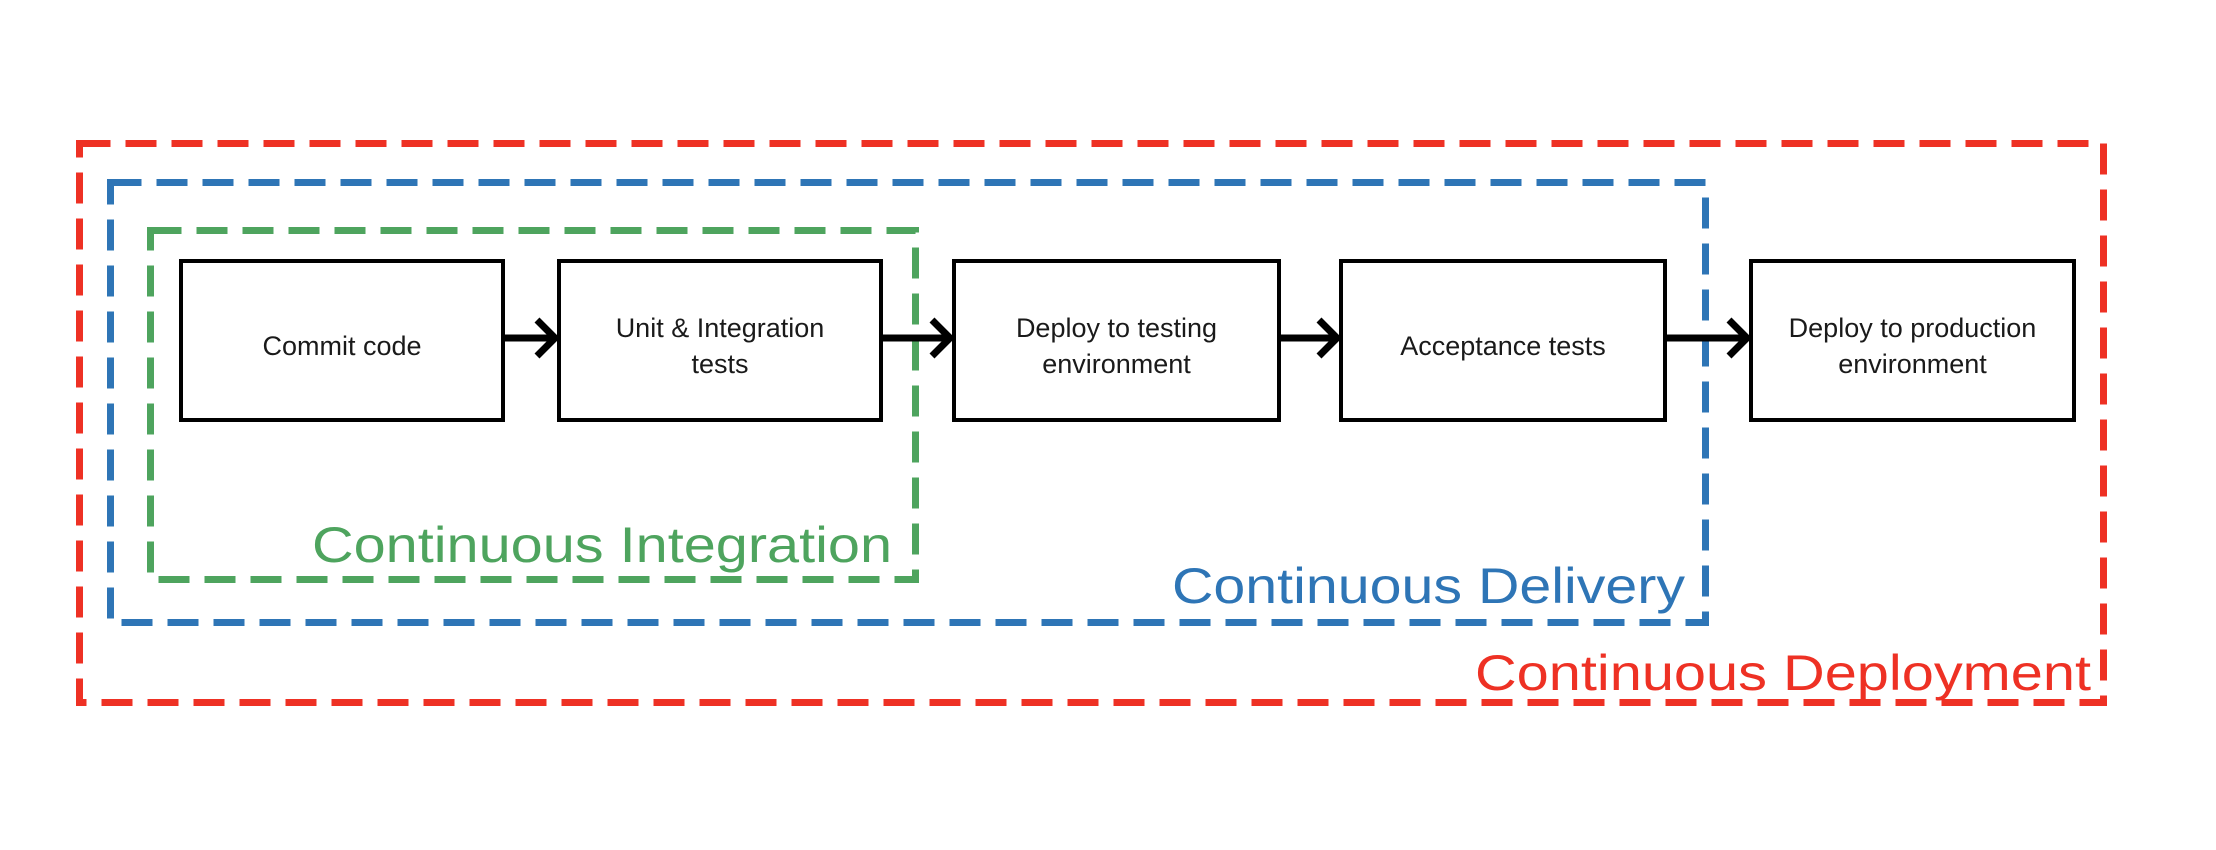  What do you see at coordinates (1503, 346) in the screenshot?
I see `step-label-line: Acceptance tests` at bounding box center [1503, 346].